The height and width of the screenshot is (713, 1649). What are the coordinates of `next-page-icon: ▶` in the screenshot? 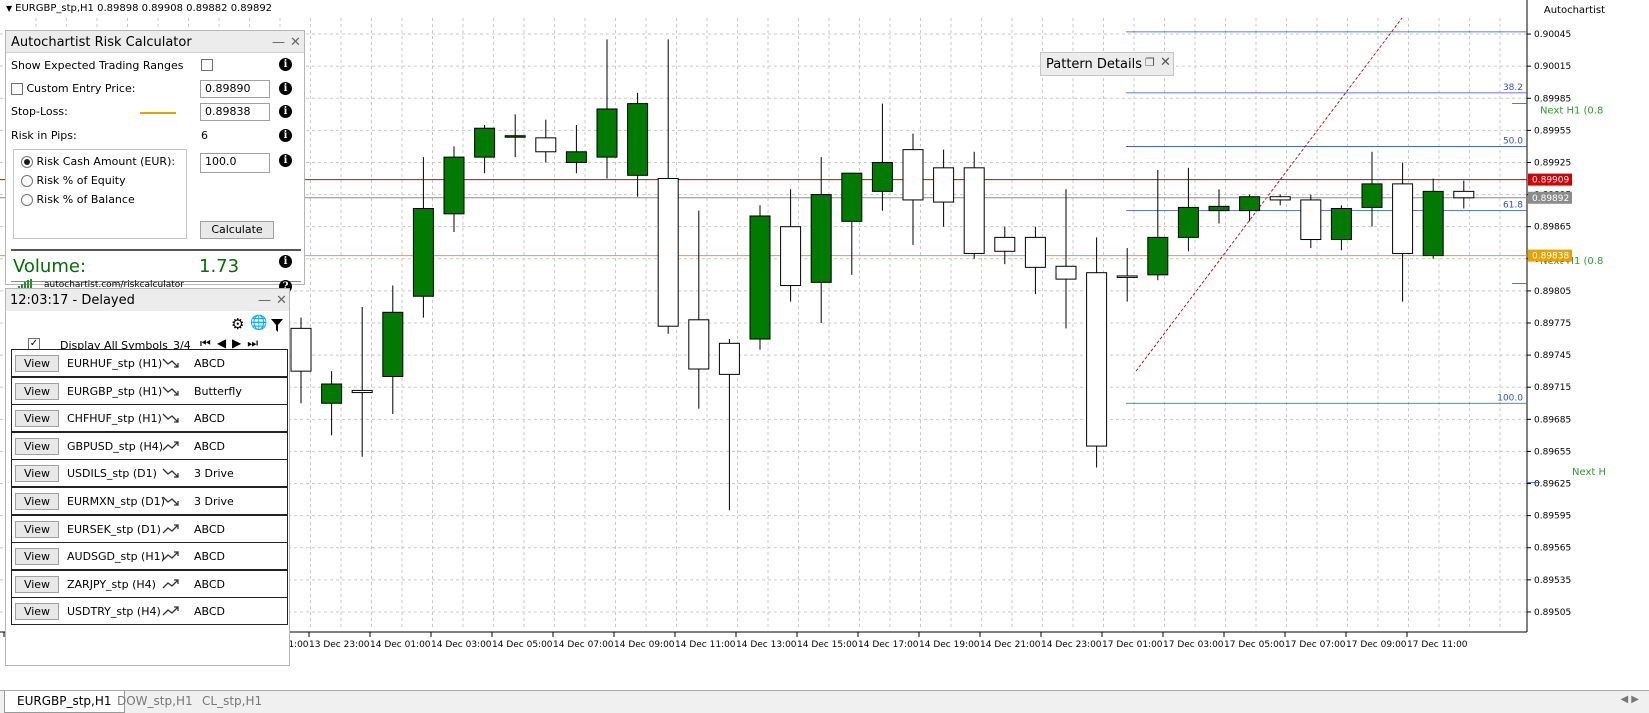 It's located at (239, 343).